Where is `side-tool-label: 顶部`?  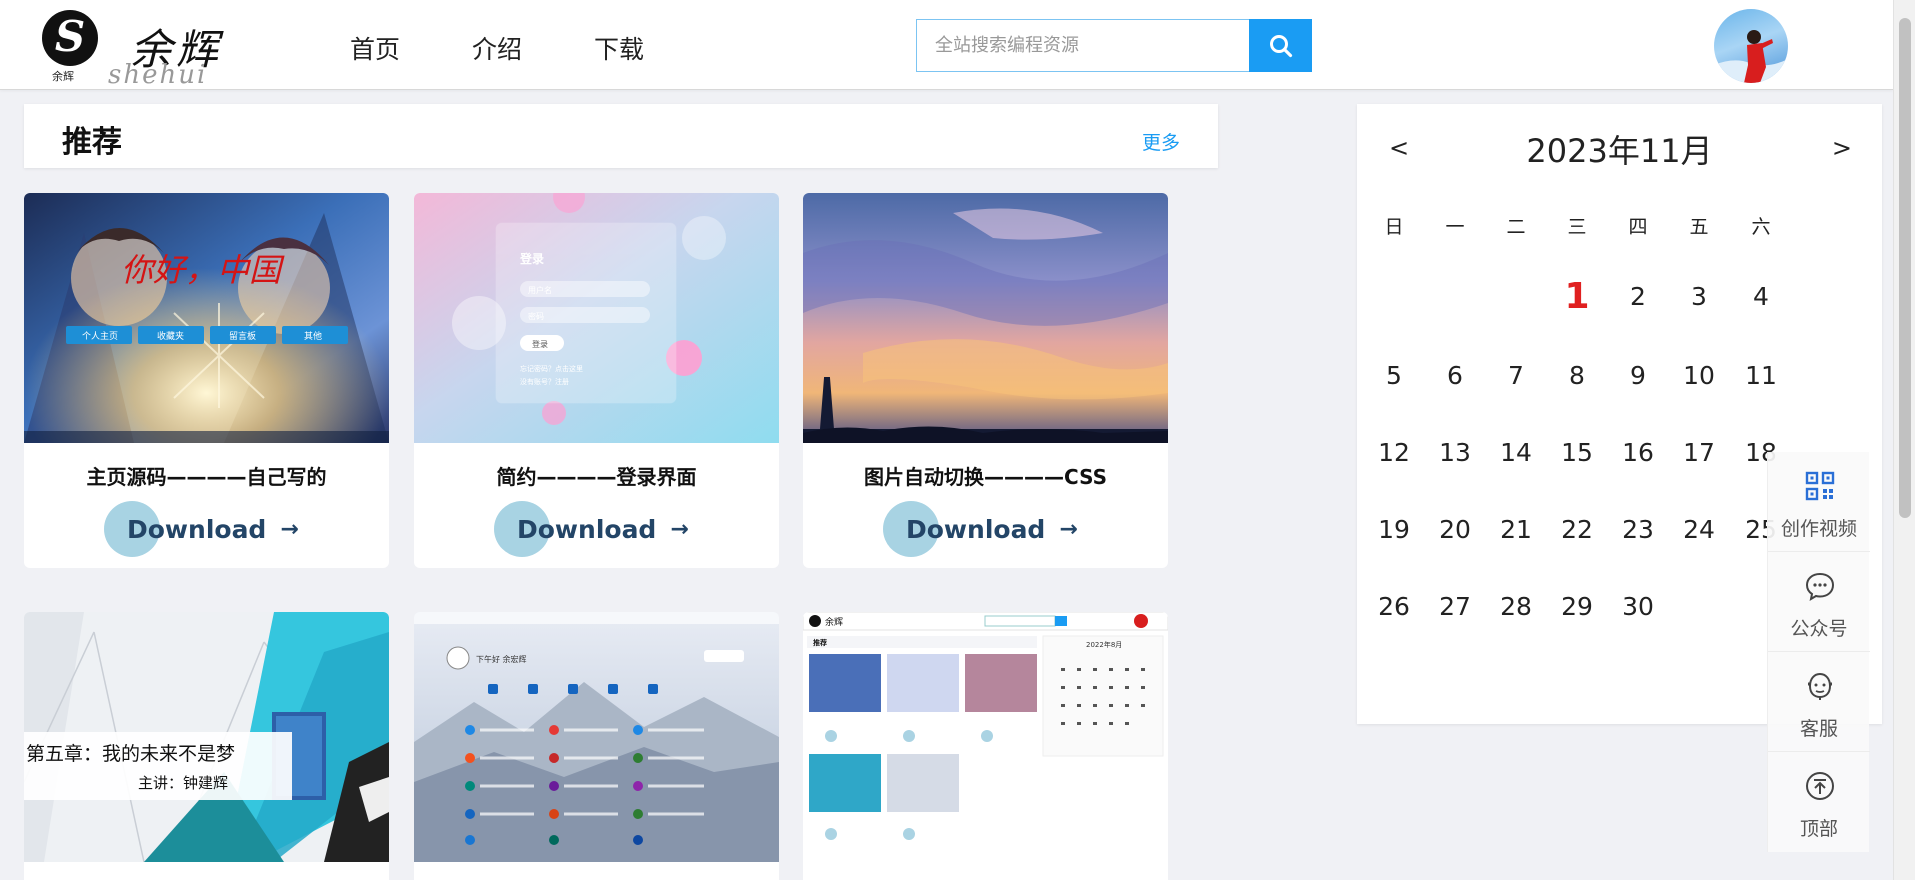 side-tool-label: 顶部 is located at coordinates (1818, 829).